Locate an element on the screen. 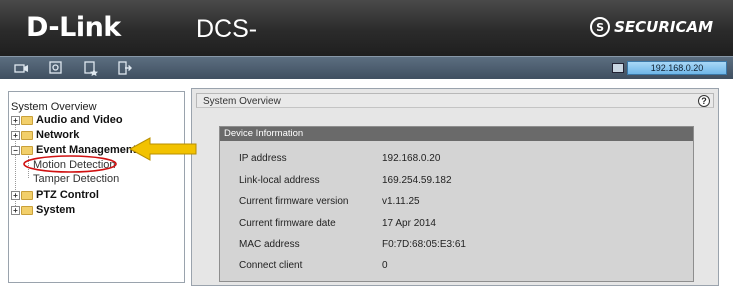 Image resolution: width=733 pixels, height=286 pixels. tree-item-label: Network is located at coordinates (58, 135).